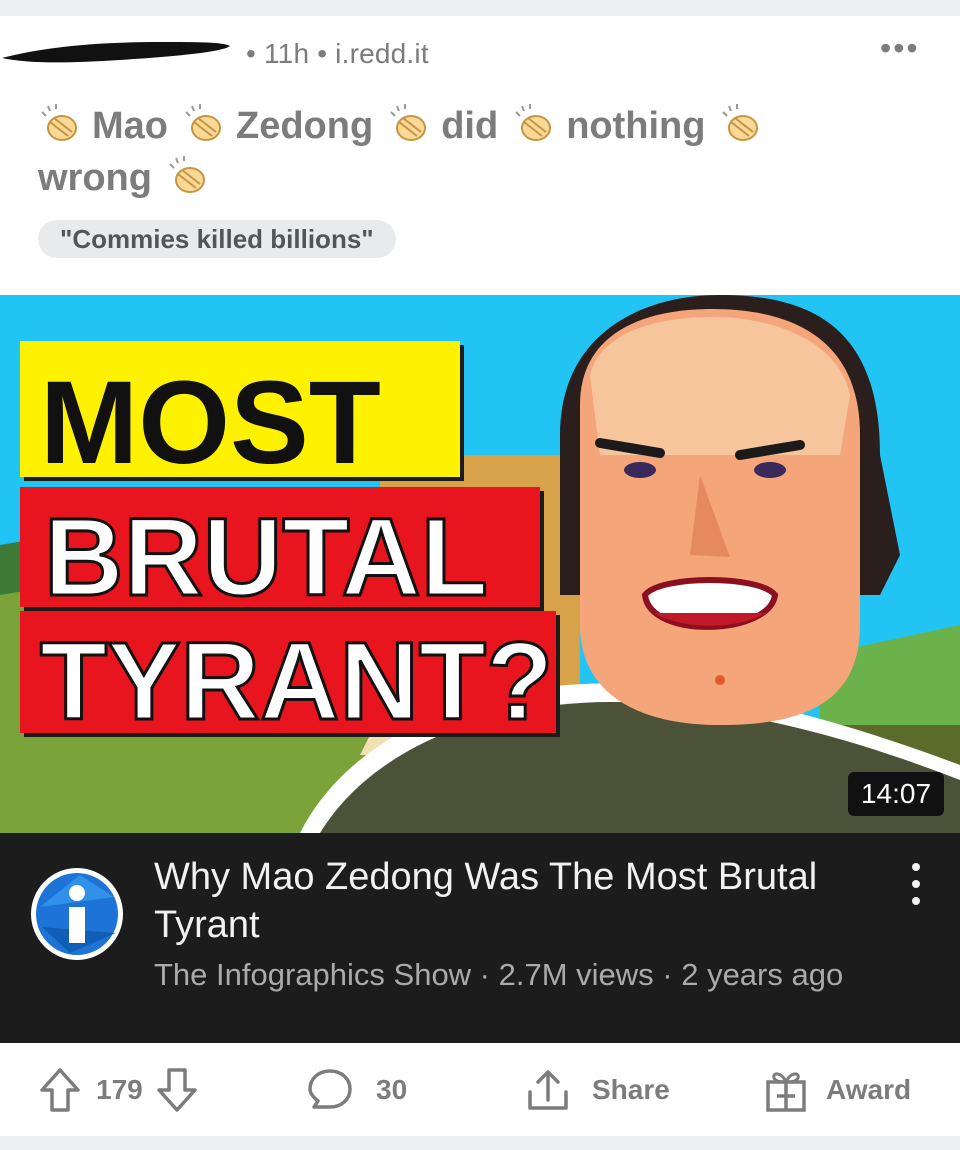 Image resolution: width=960 pixels, height=1150 pixels. I want to click on comment-count: 30, so click(392, 1089).